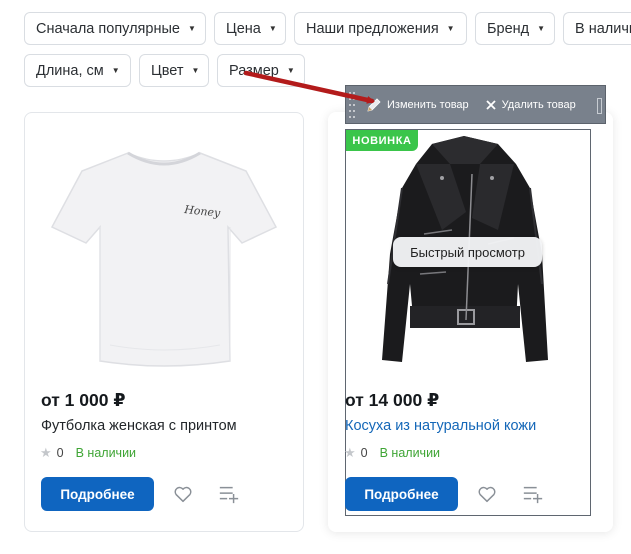 Image resolution: width=631 pixels, height=554 pixels. I want to click on product-price: от 1 000 ₽, so click(83, 400).